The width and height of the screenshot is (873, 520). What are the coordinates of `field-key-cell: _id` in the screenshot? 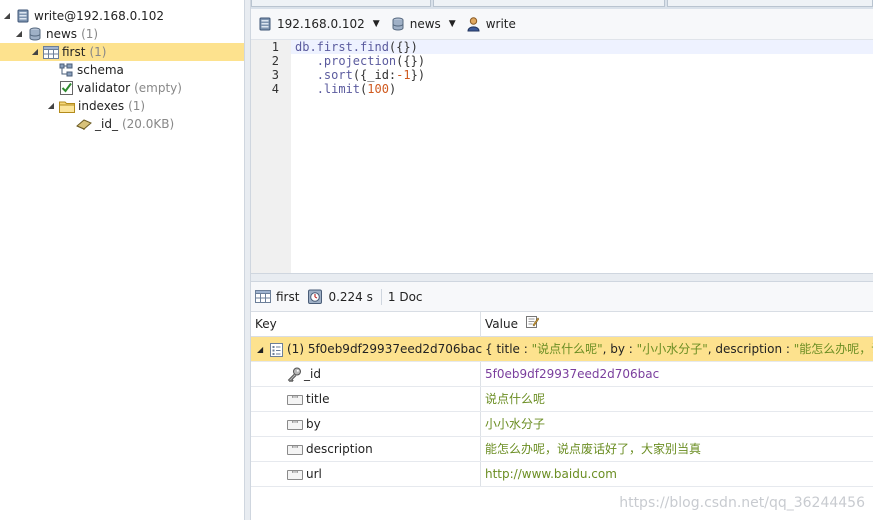 It's located at (304, 374).